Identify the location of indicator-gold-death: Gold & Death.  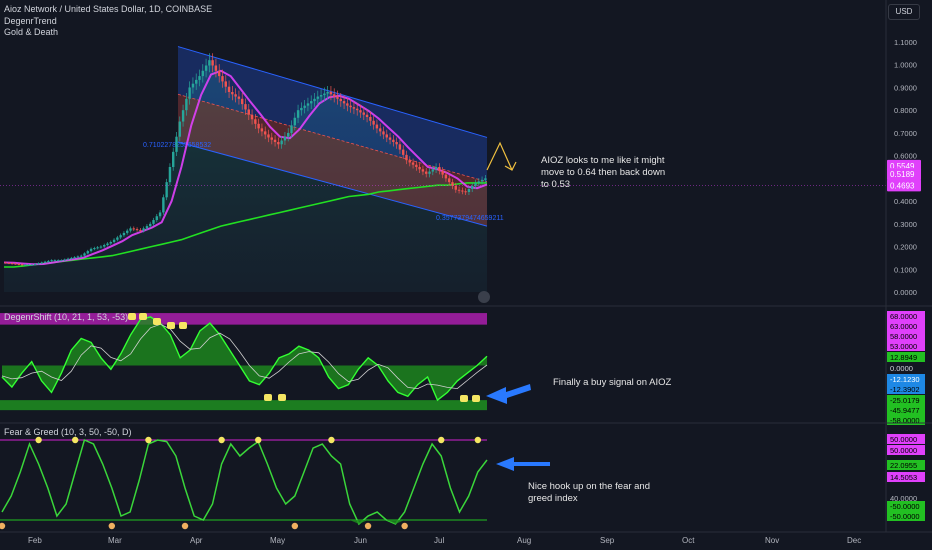
(31, 32).